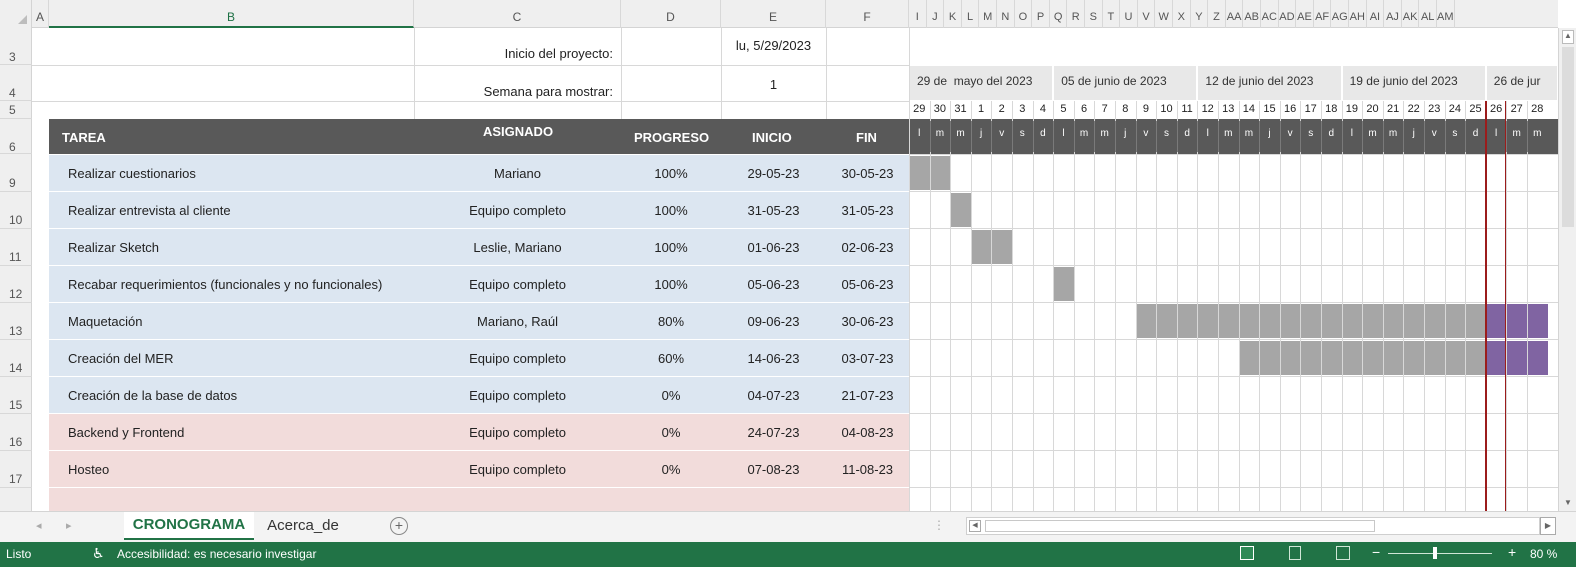  Describe the element at coordinates (671, 14) in the screenshot. I see `column-header-d: D` at that location.